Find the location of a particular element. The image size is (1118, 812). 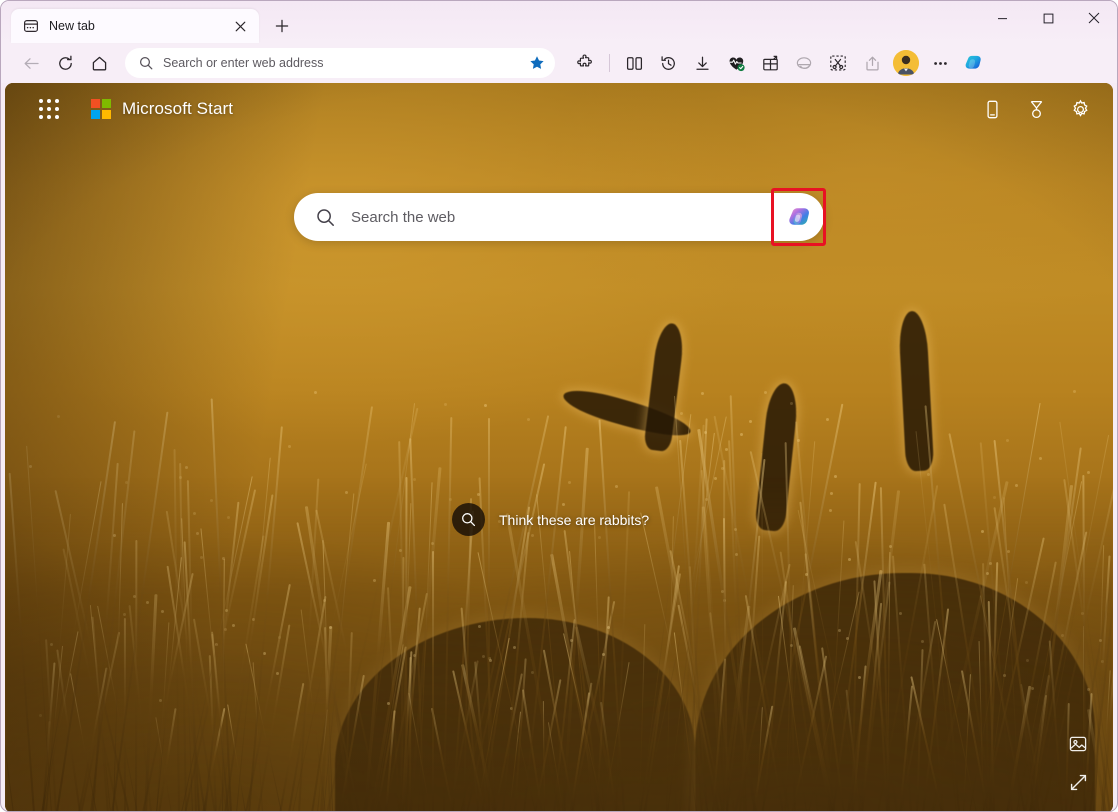

gear-icon is located at coordinates (1080, 109).